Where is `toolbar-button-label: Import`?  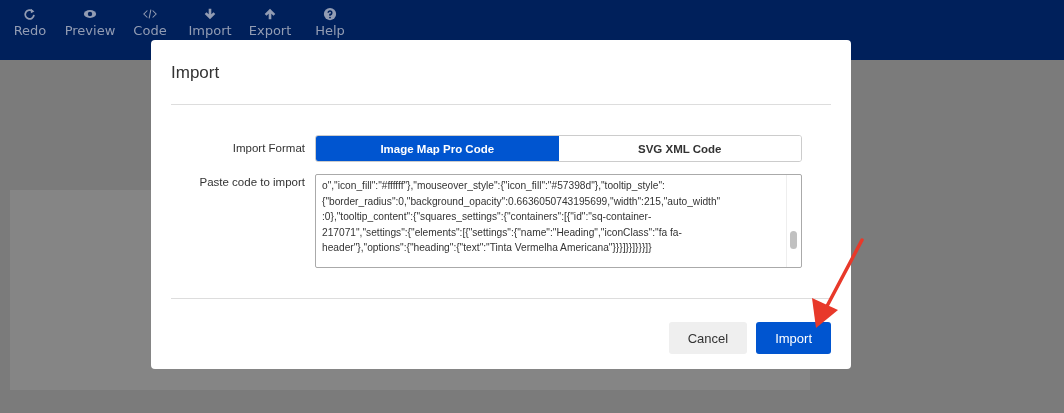
toolbar-button-label: Import is located at coordinates (210, 30).